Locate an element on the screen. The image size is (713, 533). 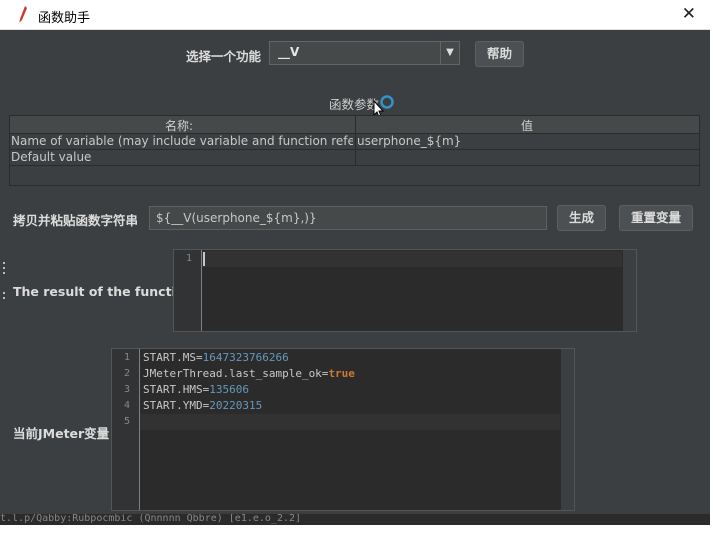
generate-button: 生成 is located at coordinates (581, 218).